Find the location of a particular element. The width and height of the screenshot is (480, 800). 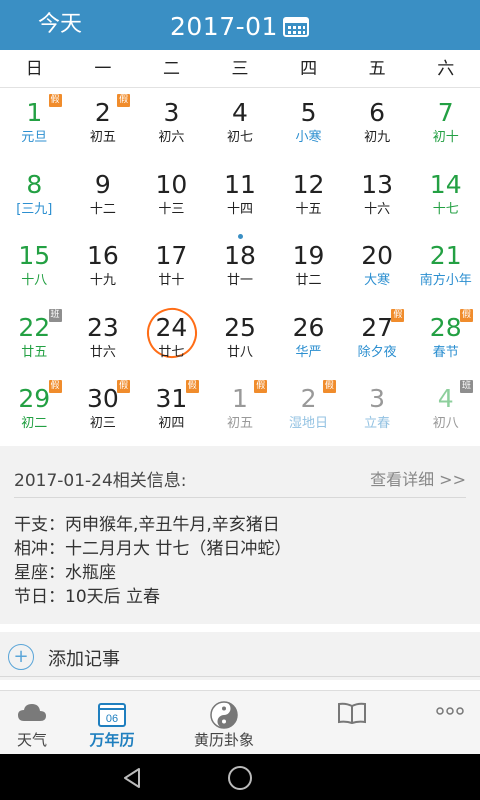

day-number: 8 is located at coordinates (34, 184).